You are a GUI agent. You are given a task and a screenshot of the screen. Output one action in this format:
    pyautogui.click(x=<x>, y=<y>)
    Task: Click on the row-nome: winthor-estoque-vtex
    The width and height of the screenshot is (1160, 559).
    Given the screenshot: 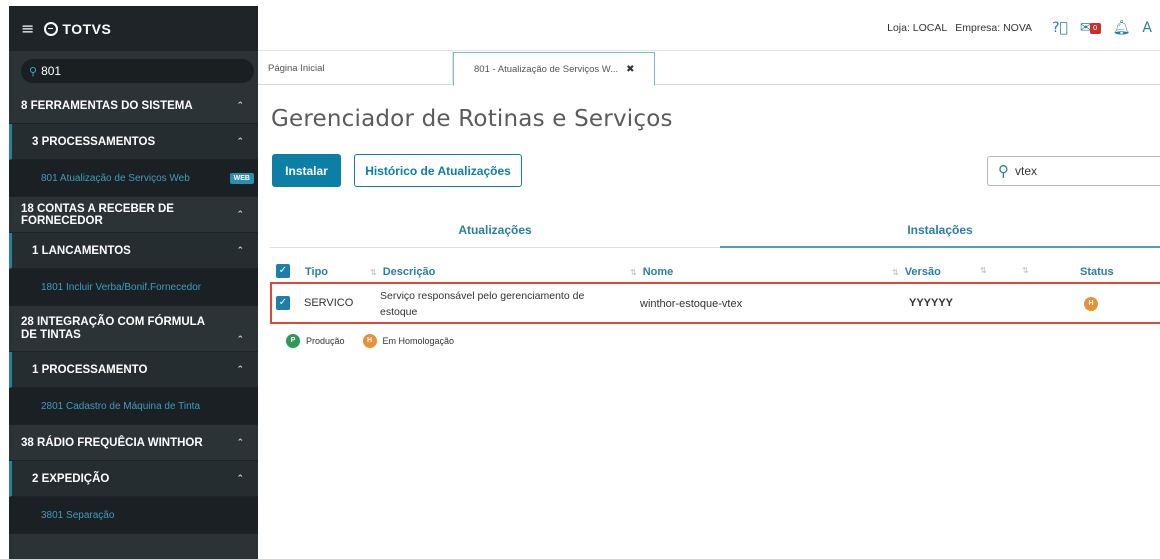 What is the action you would take?
    pyautogui.click(x=691, y=304)
    